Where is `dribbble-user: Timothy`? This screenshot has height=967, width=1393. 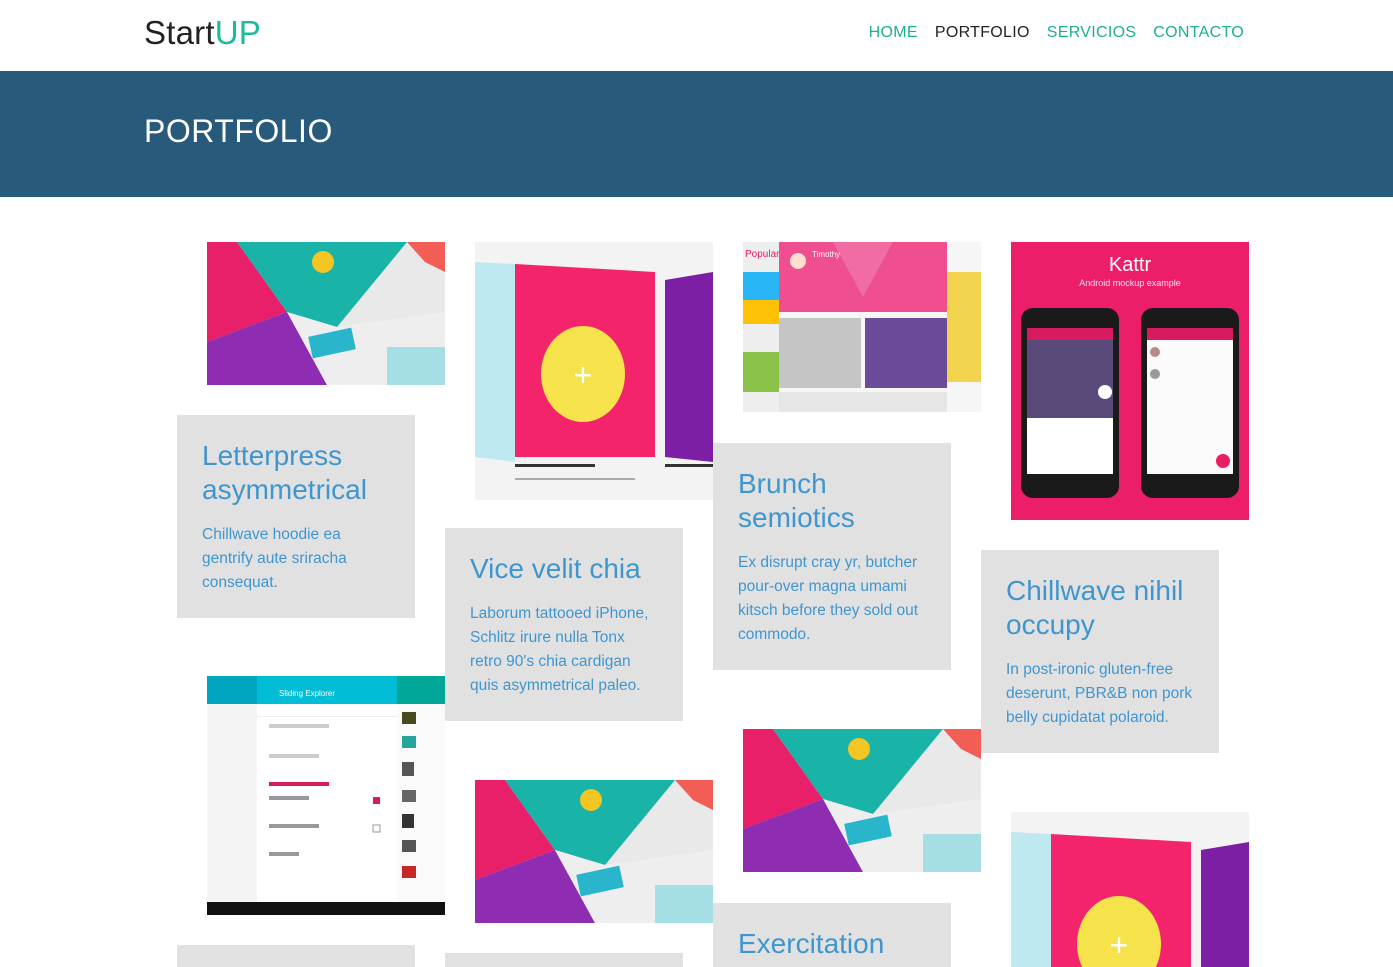
dribbble-user: Timothy is located at coordinates (826, 254).